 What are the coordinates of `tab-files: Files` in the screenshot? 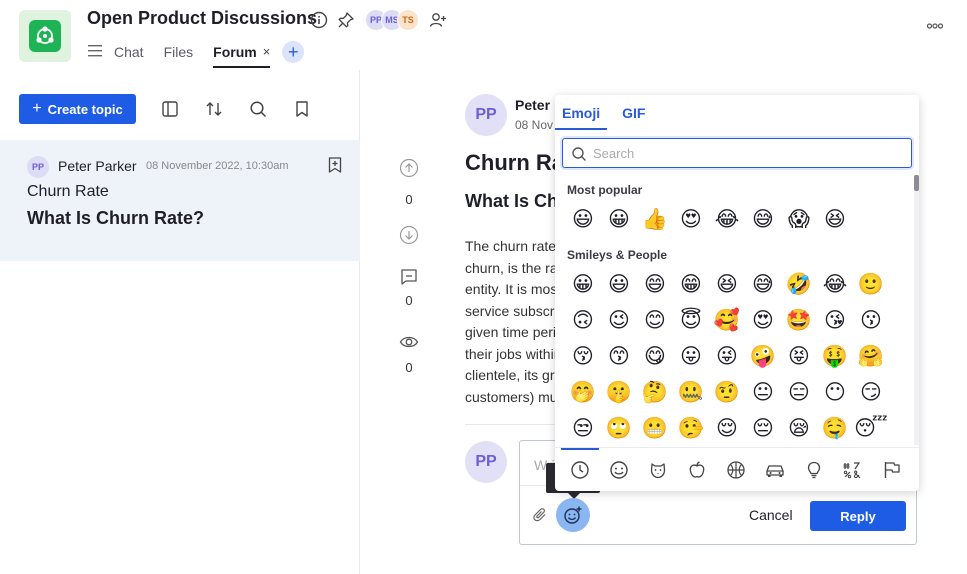 It's located at (179, 54).